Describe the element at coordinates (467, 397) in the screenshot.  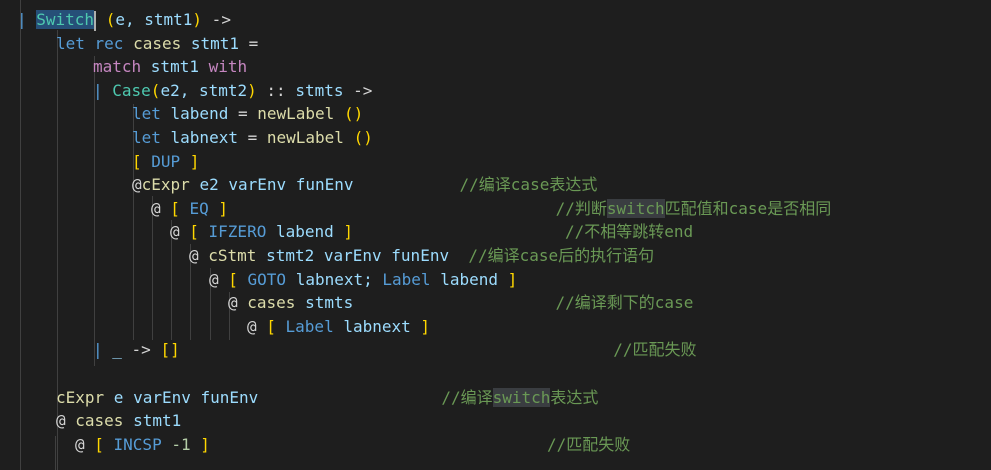
I see `code-token: //编译` at that location.